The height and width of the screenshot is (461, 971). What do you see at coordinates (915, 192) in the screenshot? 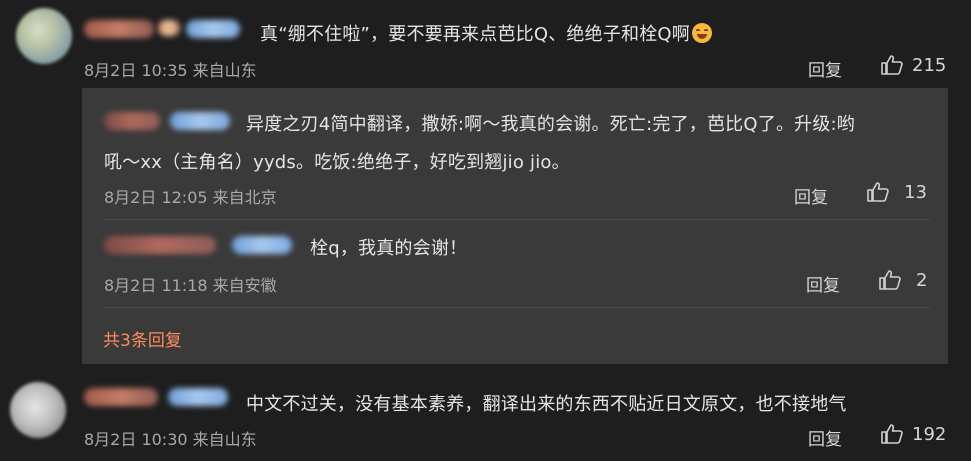
I see `like-count: 13` at bounding box center [915, 192].